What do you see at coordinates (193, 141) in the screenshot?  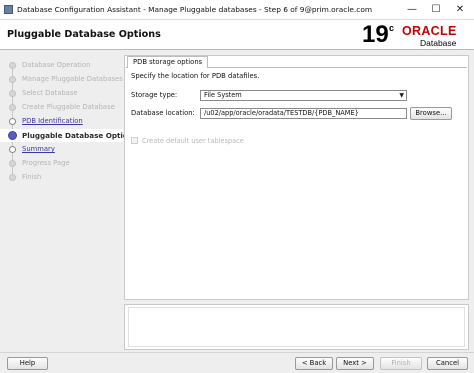 I see `create-tablespace-label: Create default user tablespace` at bounding box center [193, 141].